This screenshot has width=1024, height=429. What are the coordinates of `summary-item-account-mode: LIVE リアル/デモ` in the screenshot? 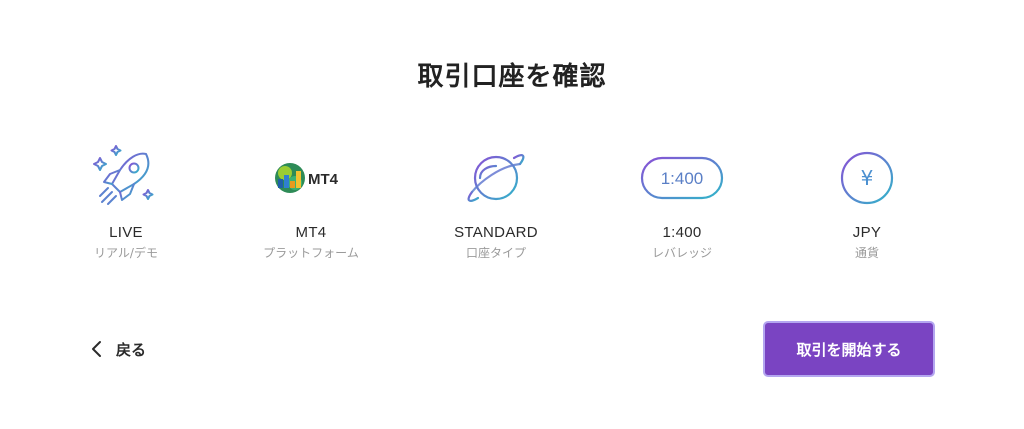 It's located at (126, 200).